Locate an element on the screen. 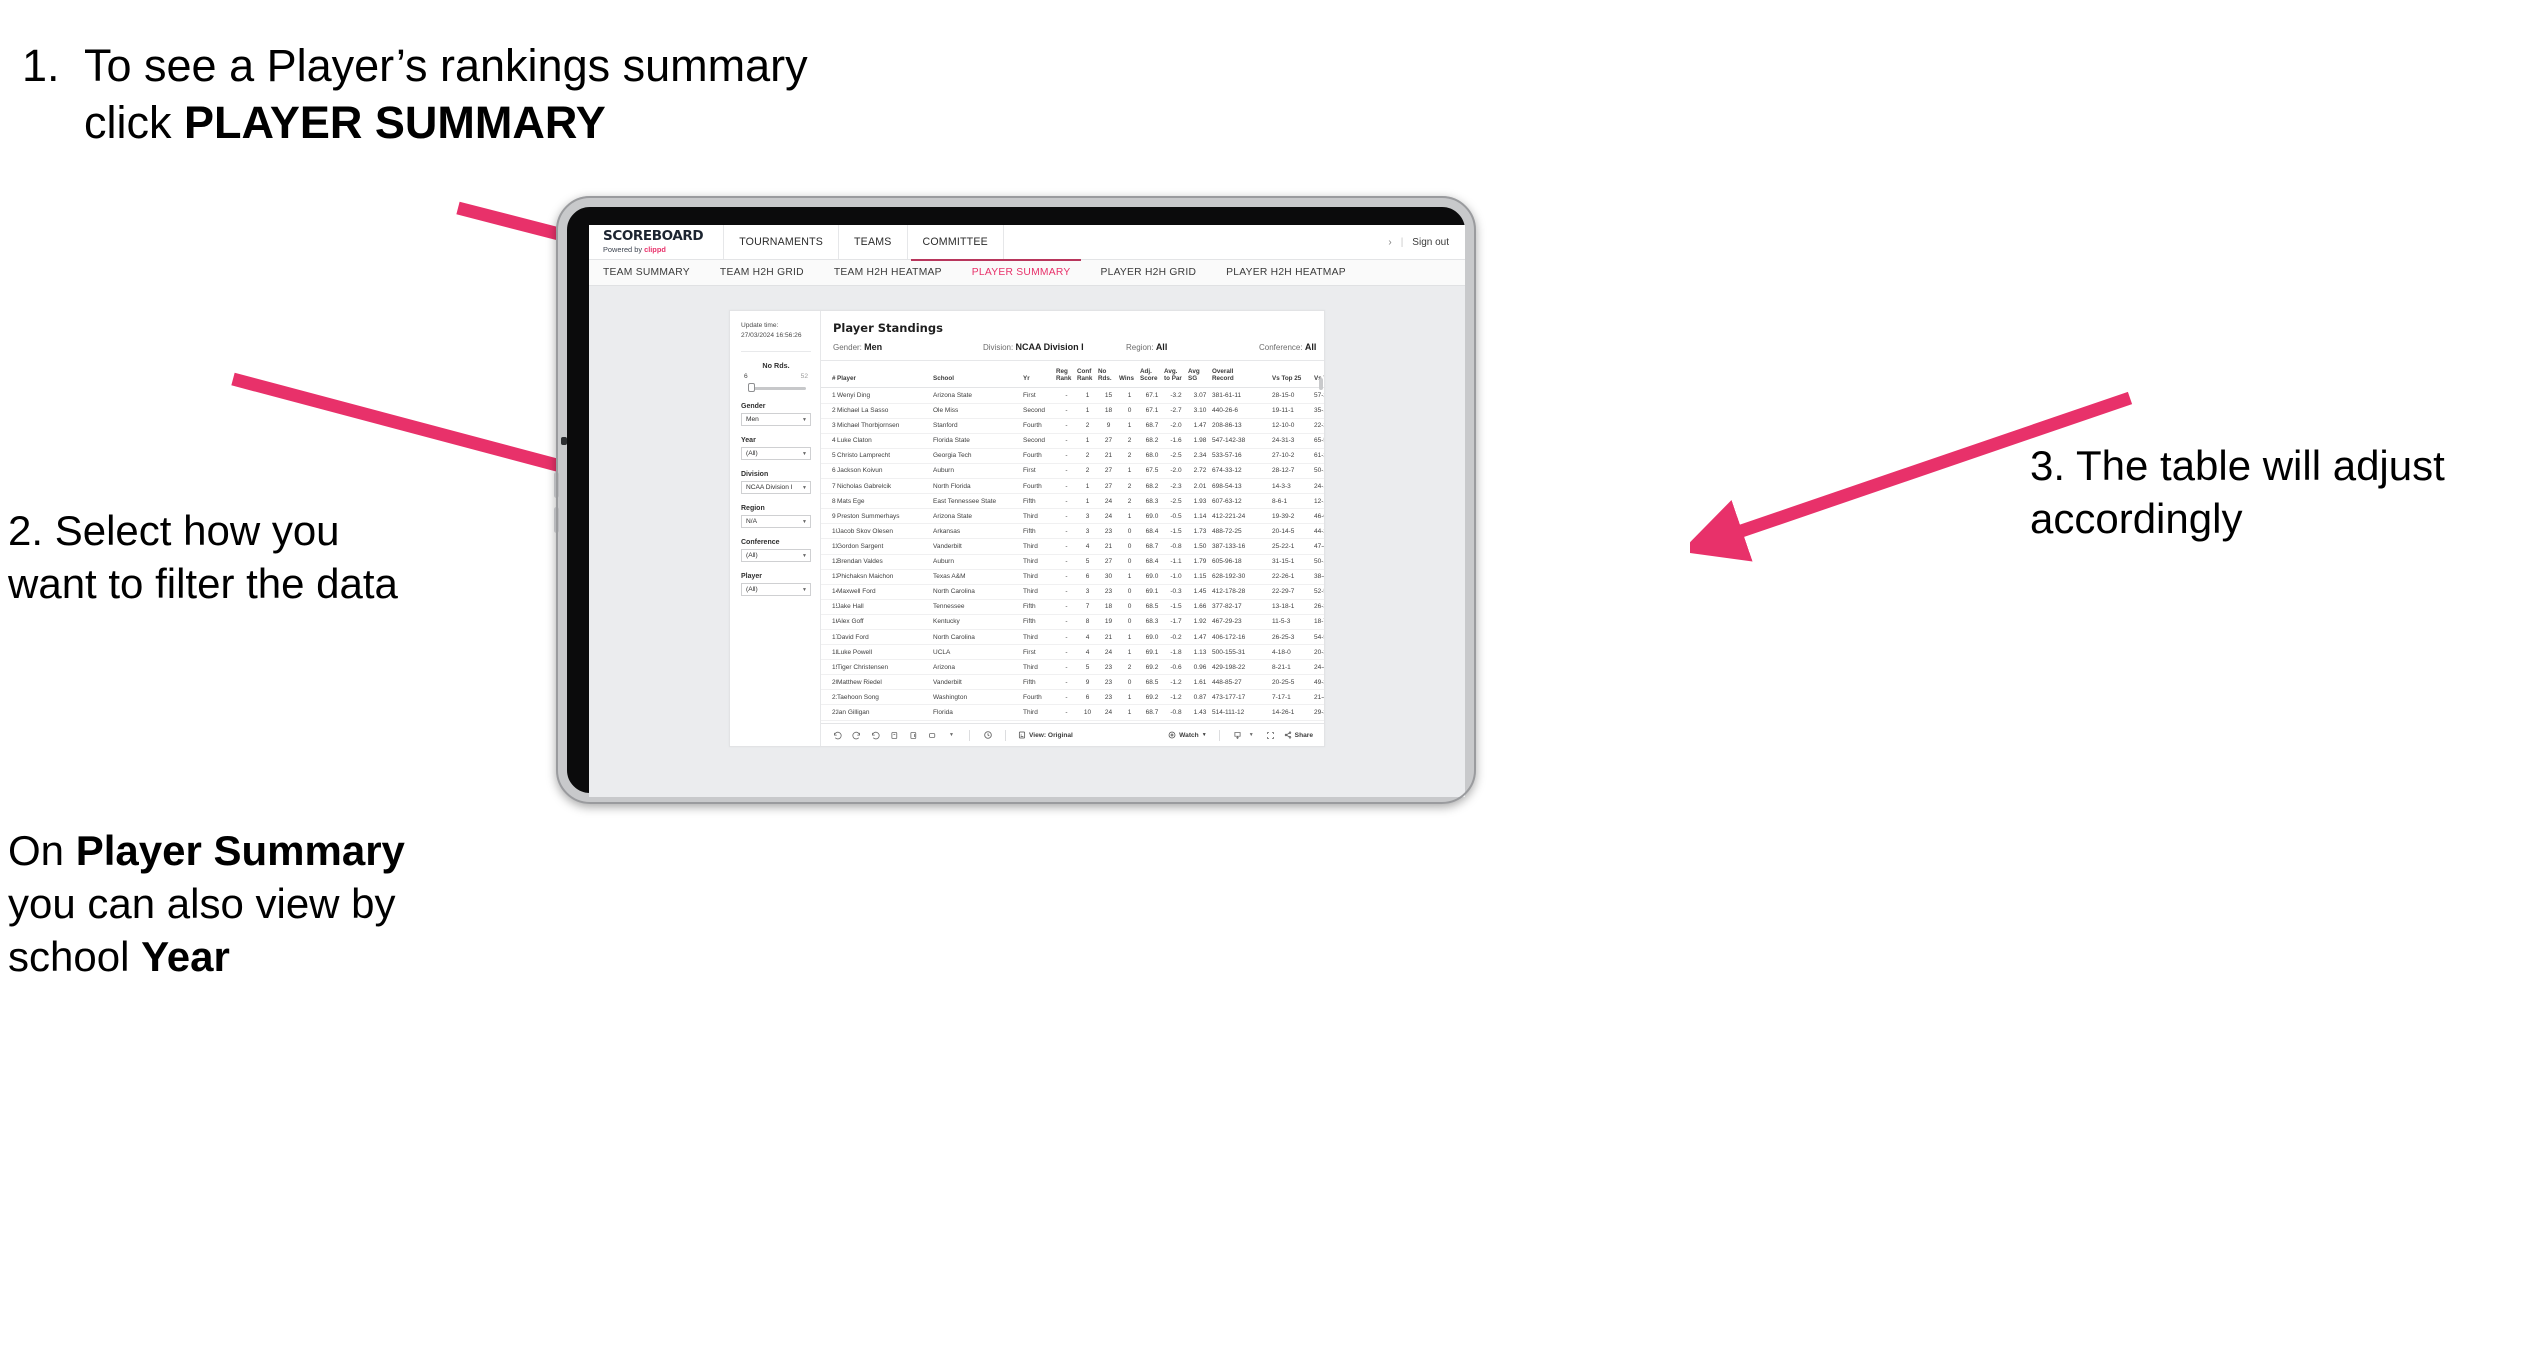  tab-team-h2h-grid: TEAM H2H GRID is located at coordinates (762, 272).